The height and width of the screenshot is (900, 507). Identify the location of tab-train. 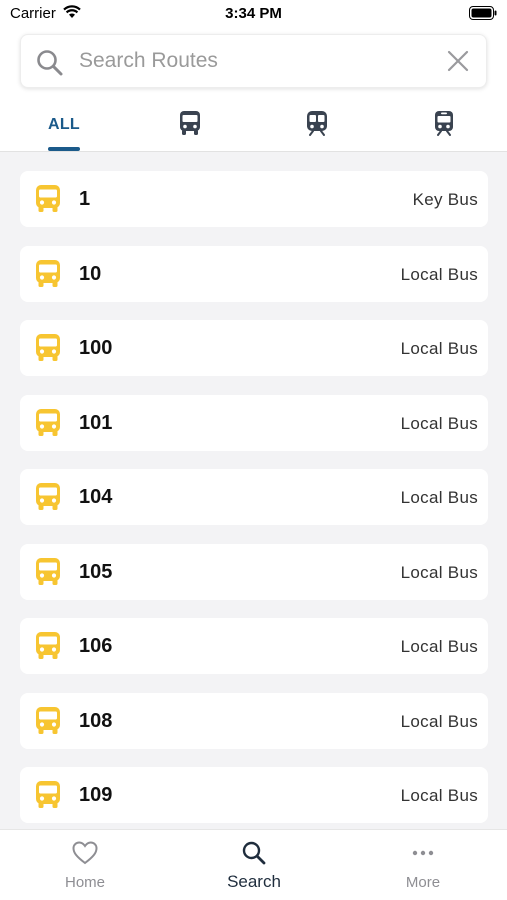
(444, 125).